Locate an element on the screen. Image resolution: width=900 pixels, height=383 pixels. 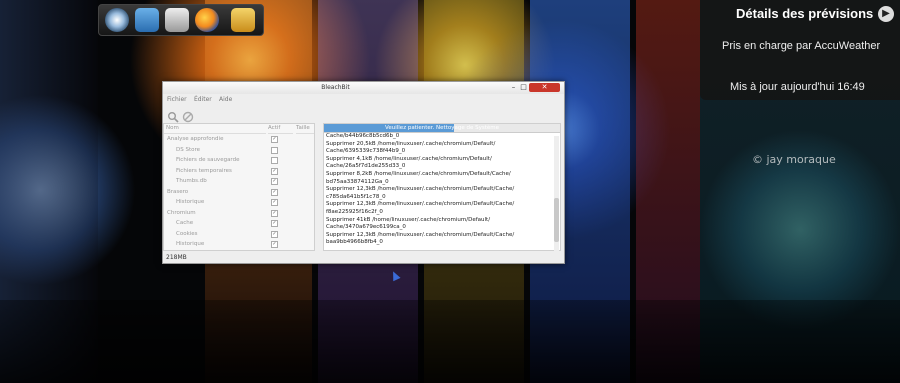
log-line: baa9bb4966b8fb4_0 is located at coordinates (354, 242).